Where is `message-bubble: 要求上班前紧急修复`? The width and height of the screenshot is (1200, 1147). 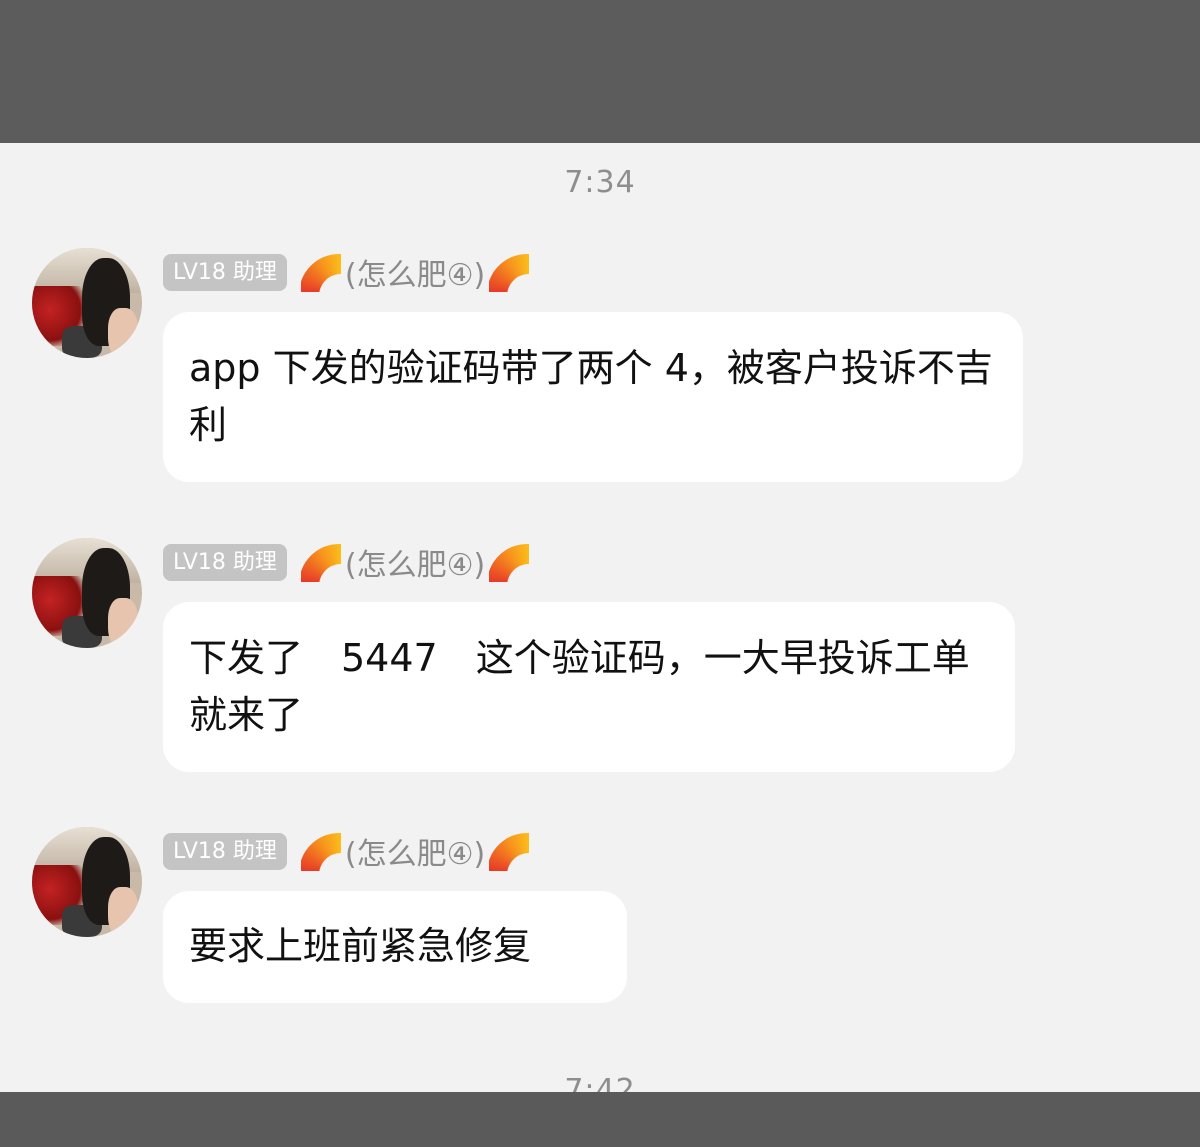
message-bubble: 要求上班前紧急修复 is located at coordinates (395, 947).